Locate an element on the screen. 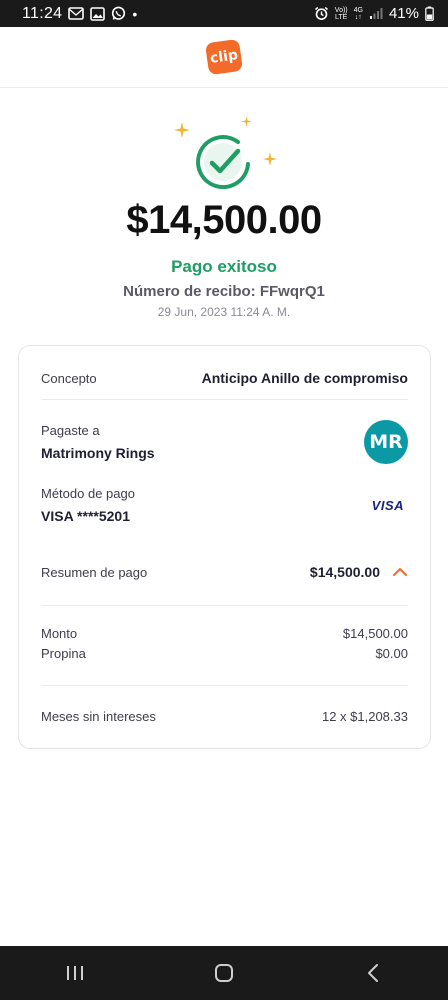 The image size is (448, 1000). back-button is located at coordinates (373, 973).